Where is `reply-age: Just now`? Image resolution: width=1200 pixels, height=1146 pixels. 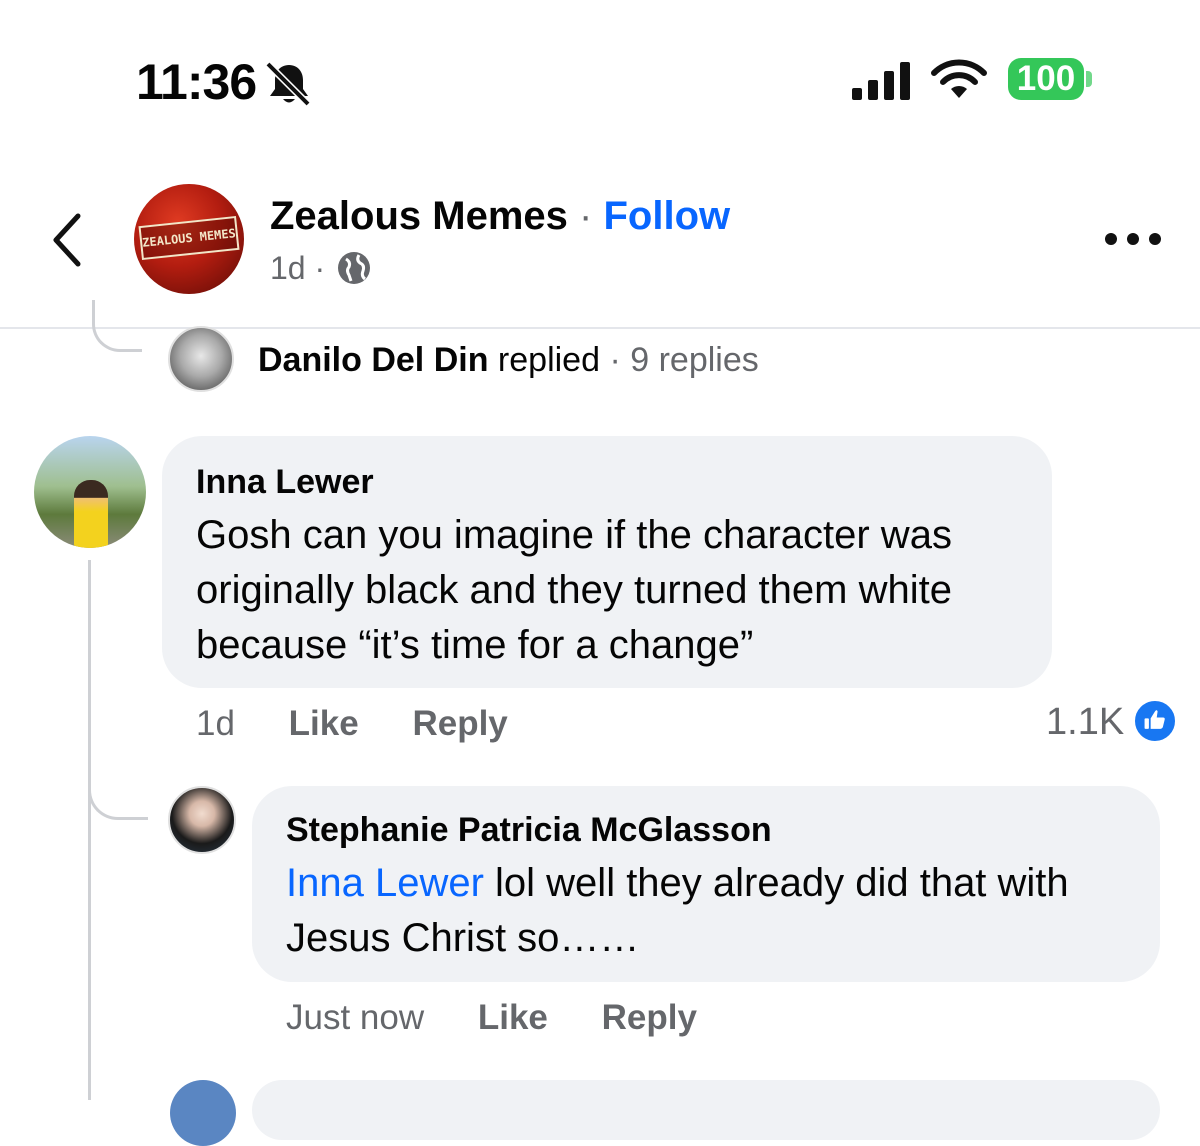 reply-age: Just now is located at coordinates (355, 1017).